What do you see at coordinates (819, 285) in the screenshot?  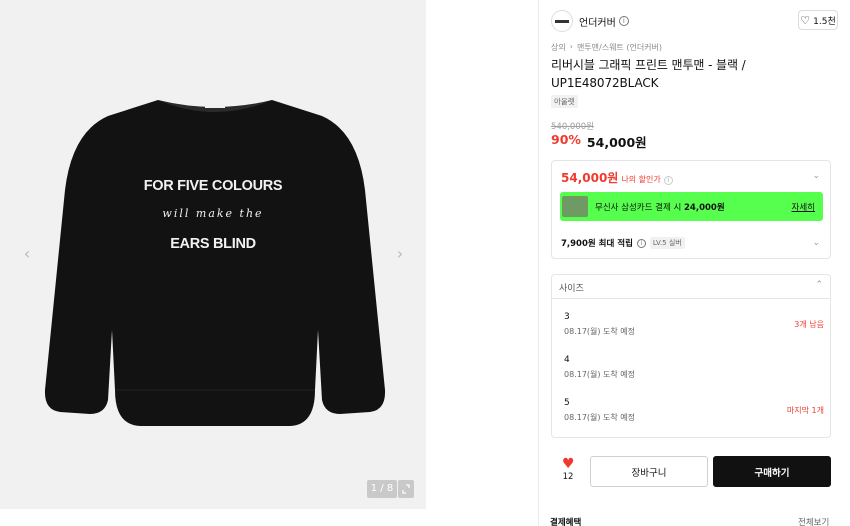 I see `chevron-up-icon: ⌃` at bounding box center [819, 285].